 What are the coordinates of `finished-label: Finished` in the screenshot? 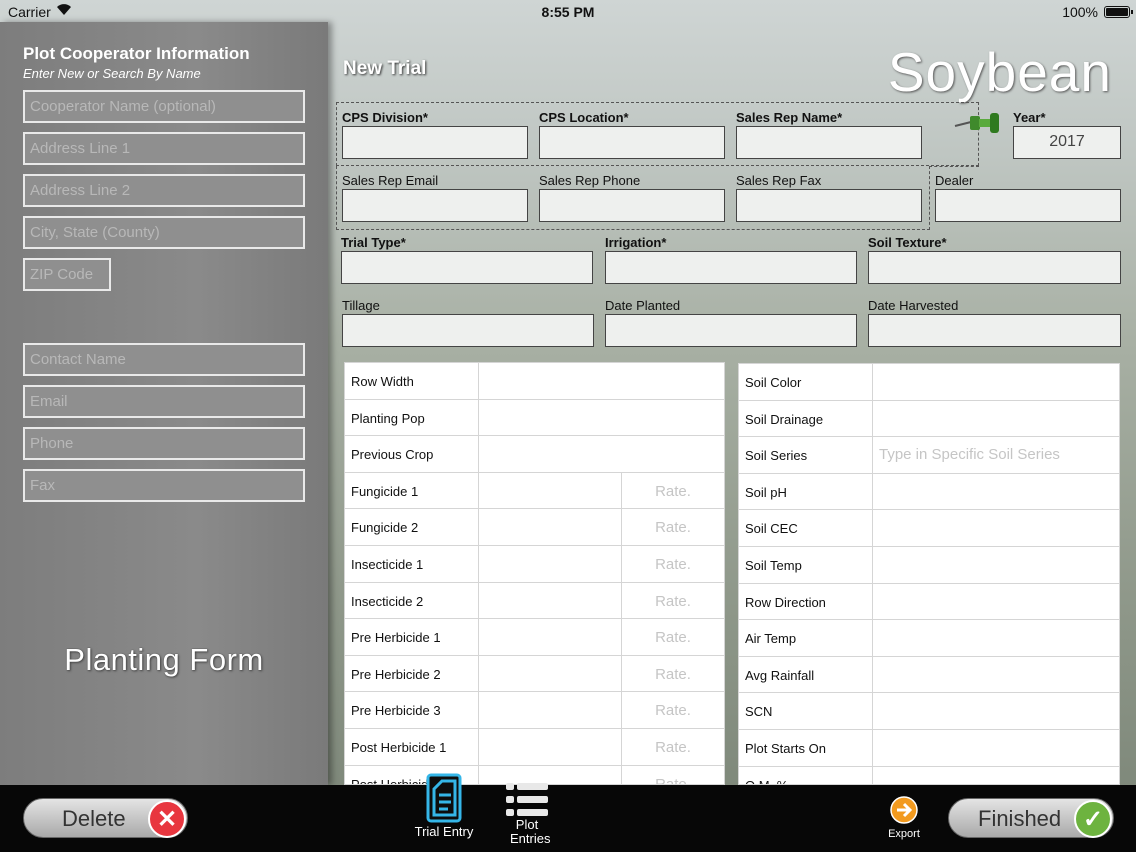 It's located at (1020, 818).